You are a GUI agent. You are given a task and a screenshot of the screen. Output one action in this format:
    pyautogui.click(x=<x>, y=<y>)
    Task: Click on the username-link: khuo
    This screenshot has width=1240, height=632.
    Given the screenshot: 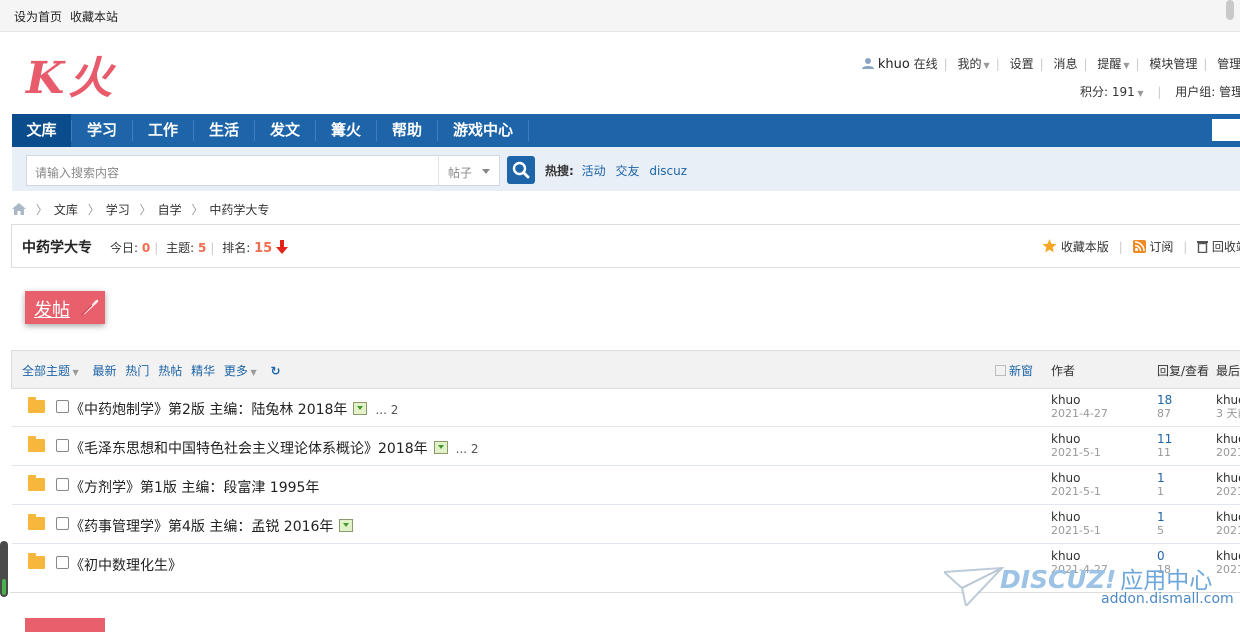 What is the action you would take?
    pyautogui.click(x=894, y=64)
    